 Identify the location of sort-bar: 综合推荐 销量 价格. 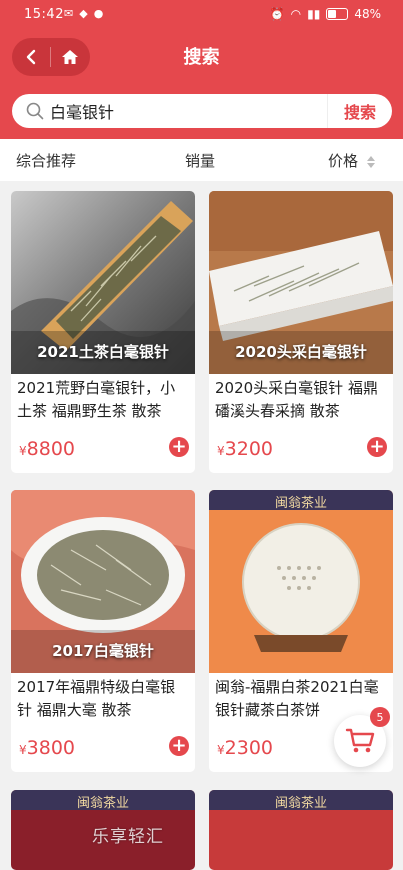
(201, 160).